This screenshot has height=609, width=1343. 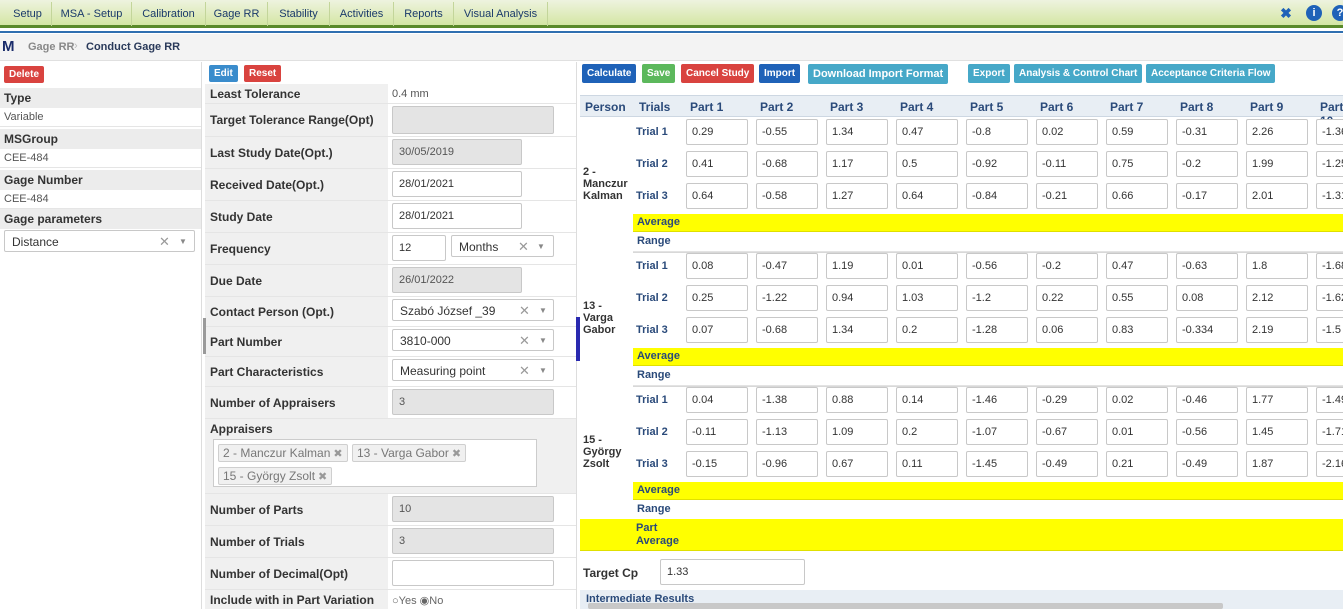 I want to click on measurement-cell: -1.22, so click(x=787, y=298).